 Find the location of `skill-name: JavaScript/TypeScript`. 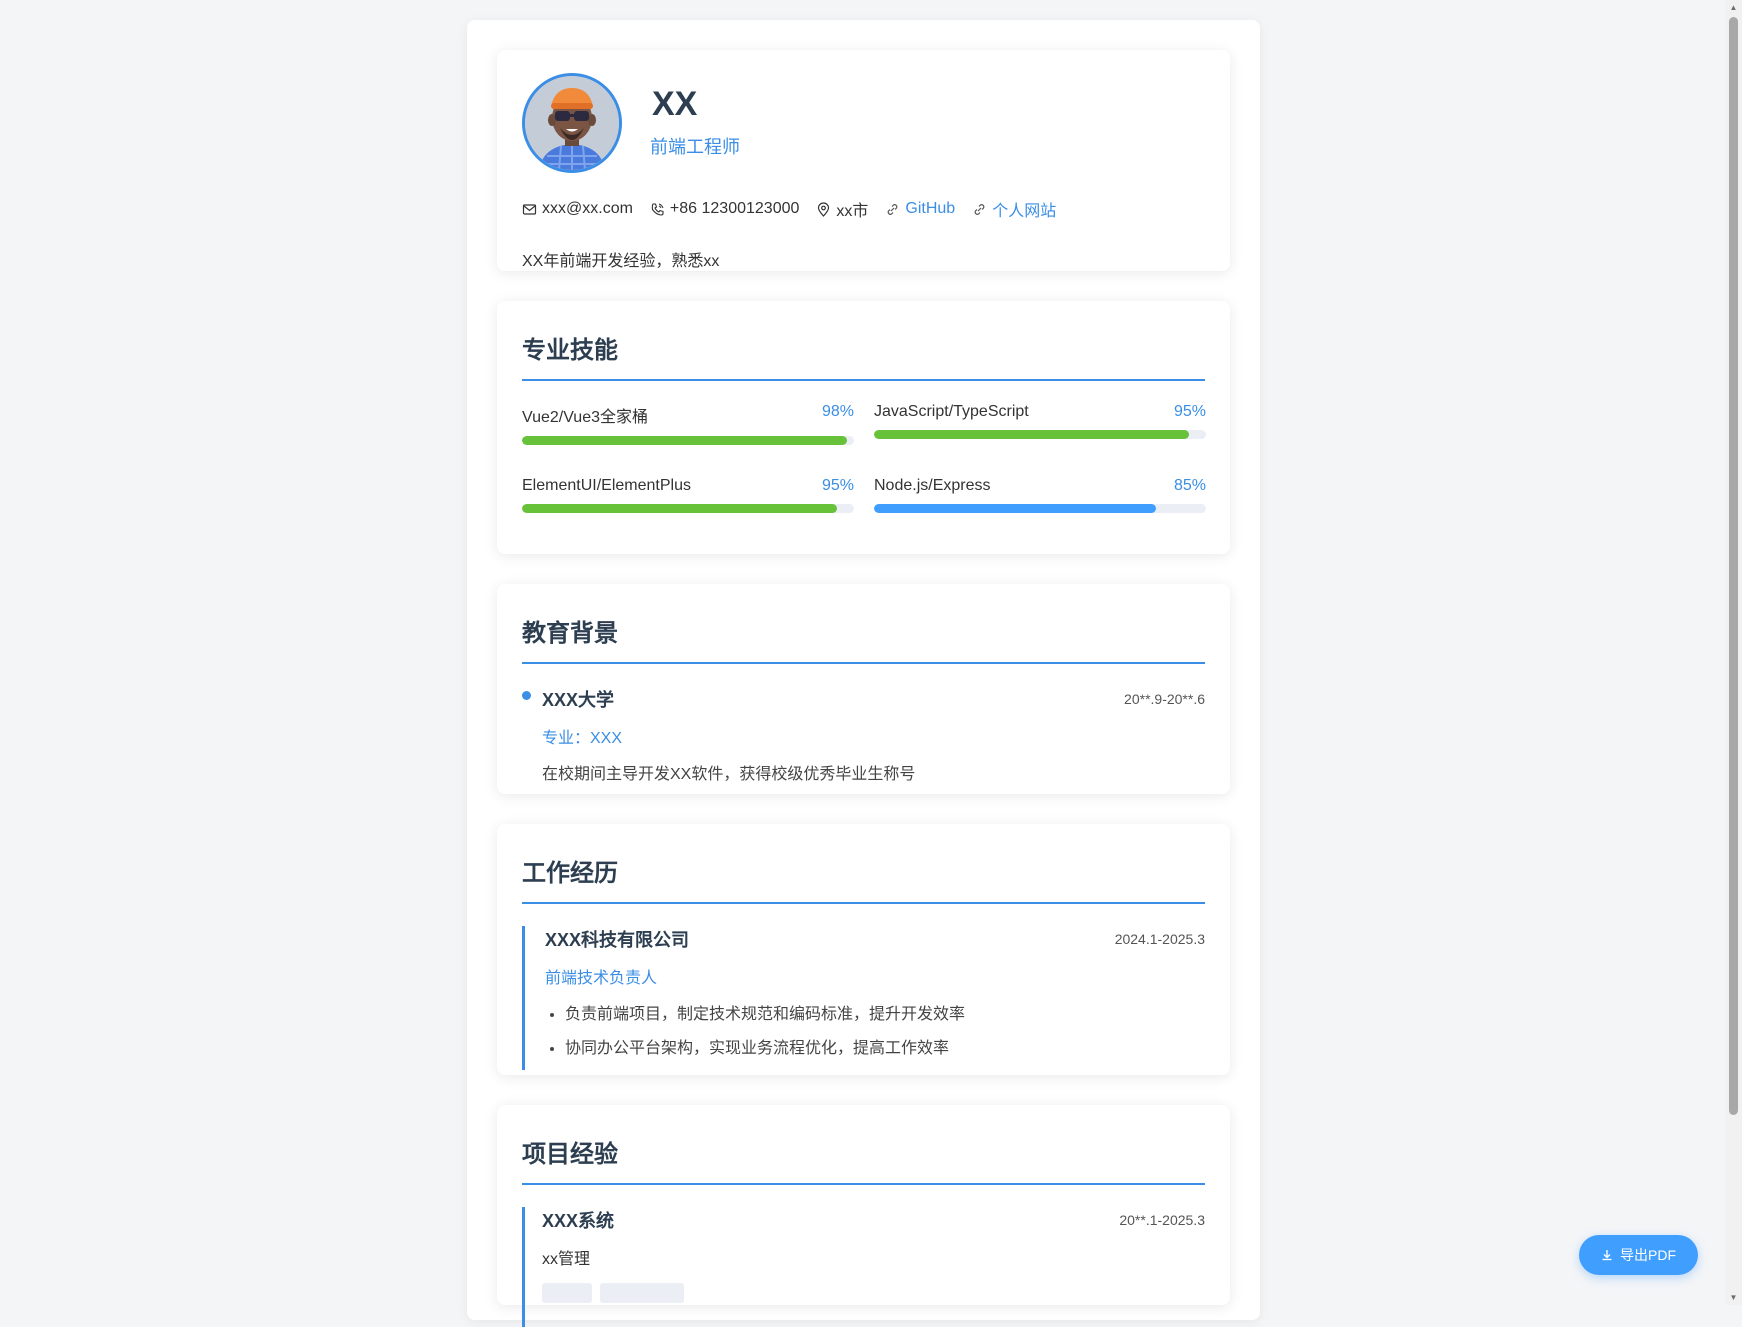

skill-name: JavaScript/TypeScript is located at coordinates (951, 411).